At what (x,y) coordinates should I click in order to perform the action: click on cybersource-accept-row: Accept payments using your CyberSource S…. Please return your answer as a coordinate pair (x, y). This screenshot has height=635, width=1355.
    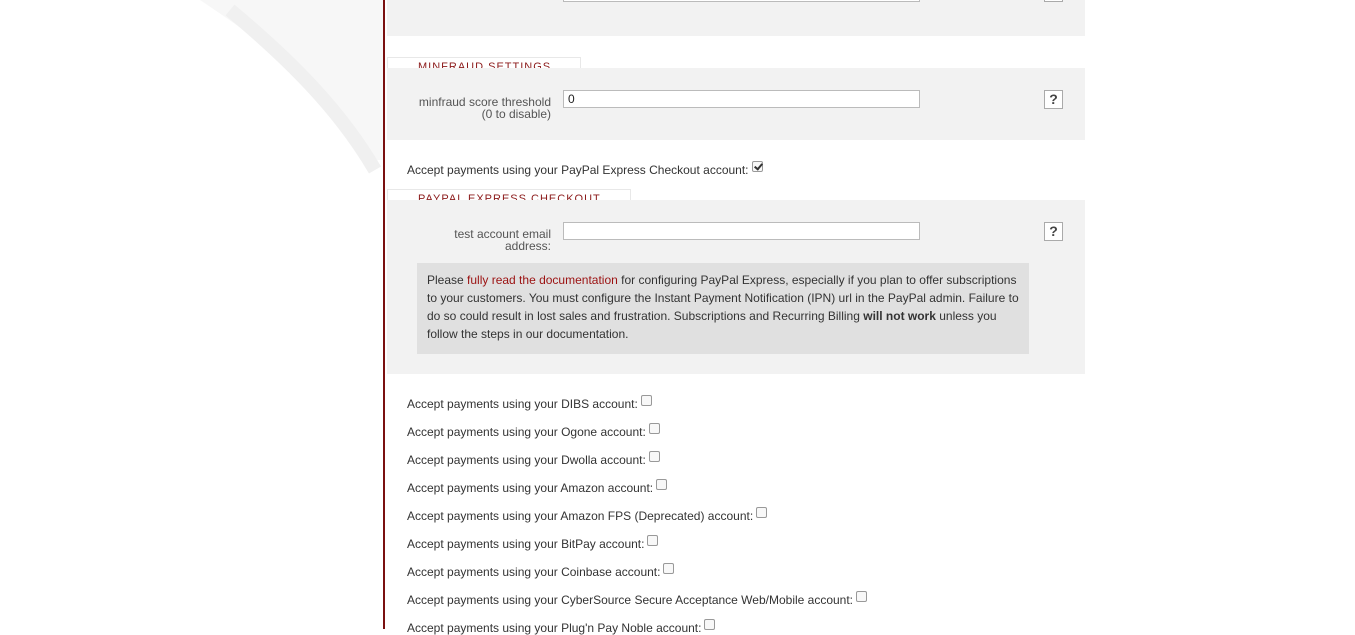
    Looking at the image, I should click on (637, 599).